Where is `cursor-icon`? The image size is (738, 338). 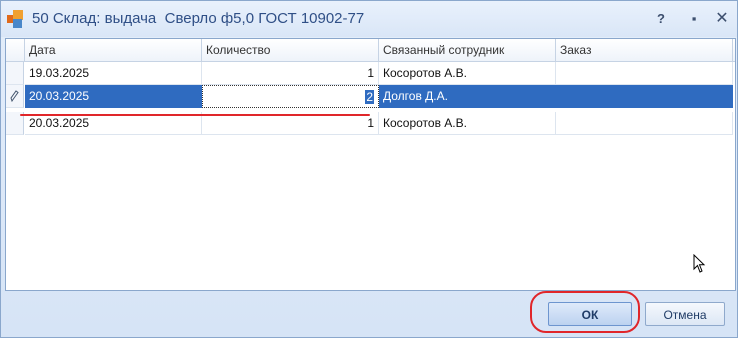 cursor-icon is located at coordinates (699, 263).